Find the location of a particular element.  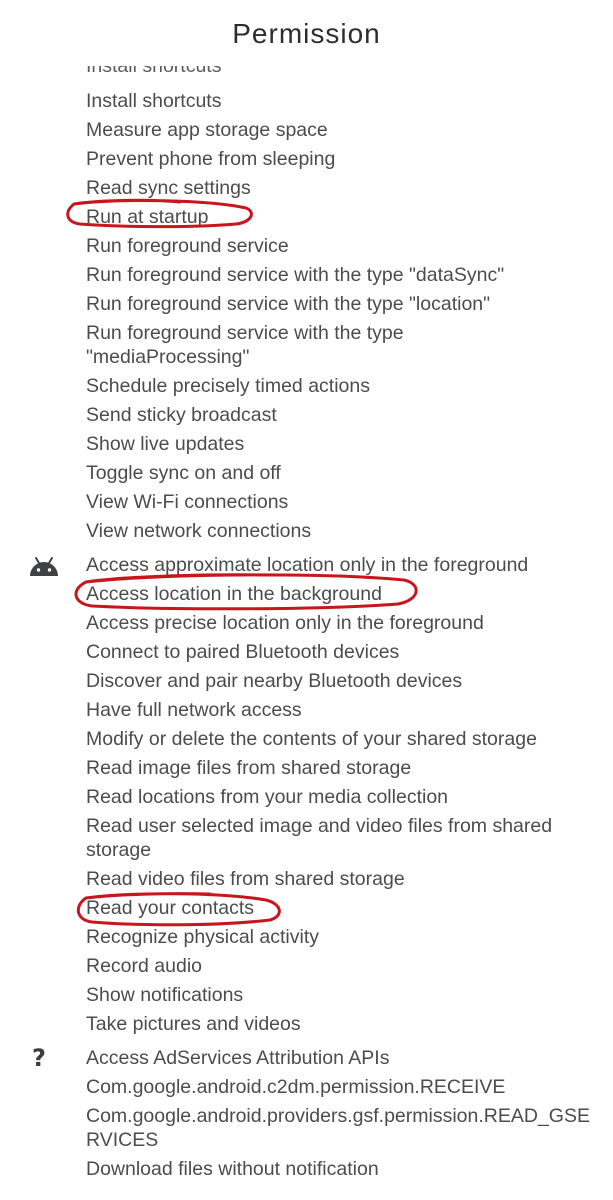

list-item: Download files without notification is located at coordinates (336, 1168).